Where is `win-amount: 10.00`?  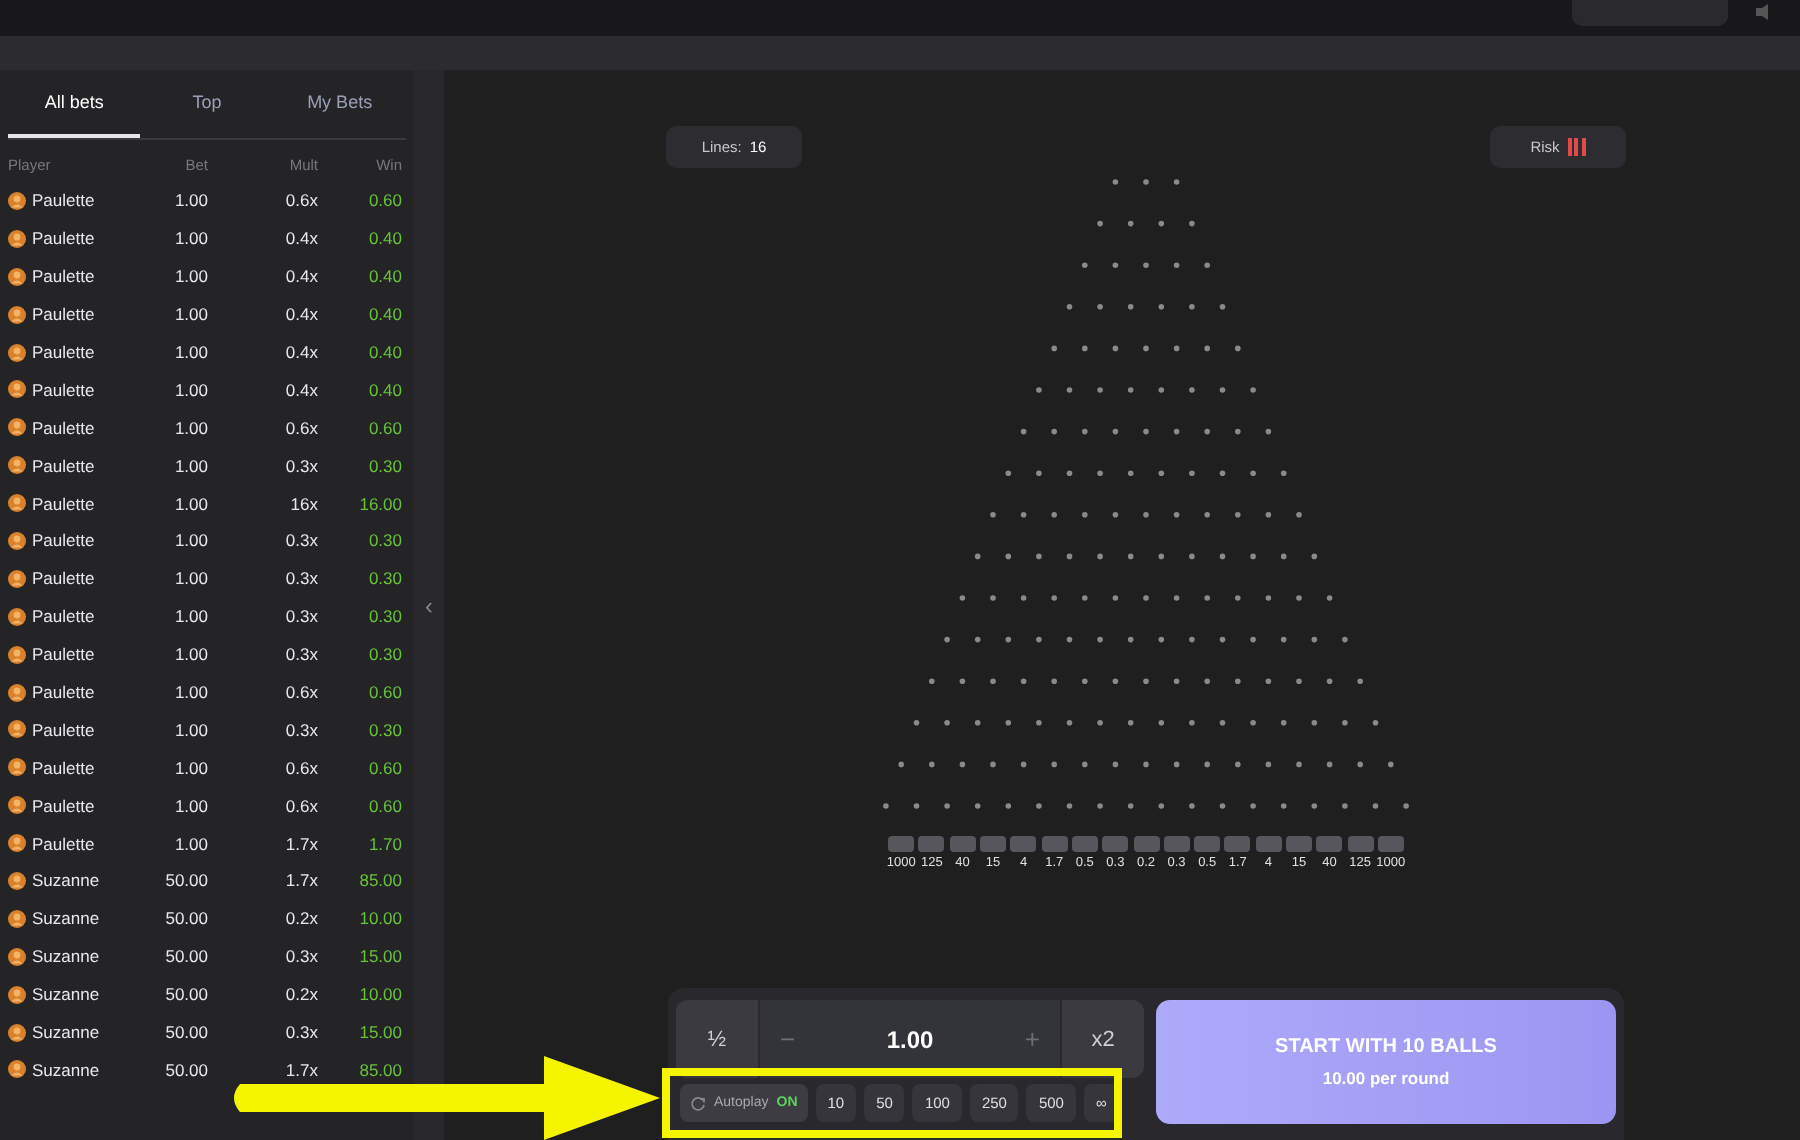 win-amount: 10.00 is located at coordinates (379, 918).